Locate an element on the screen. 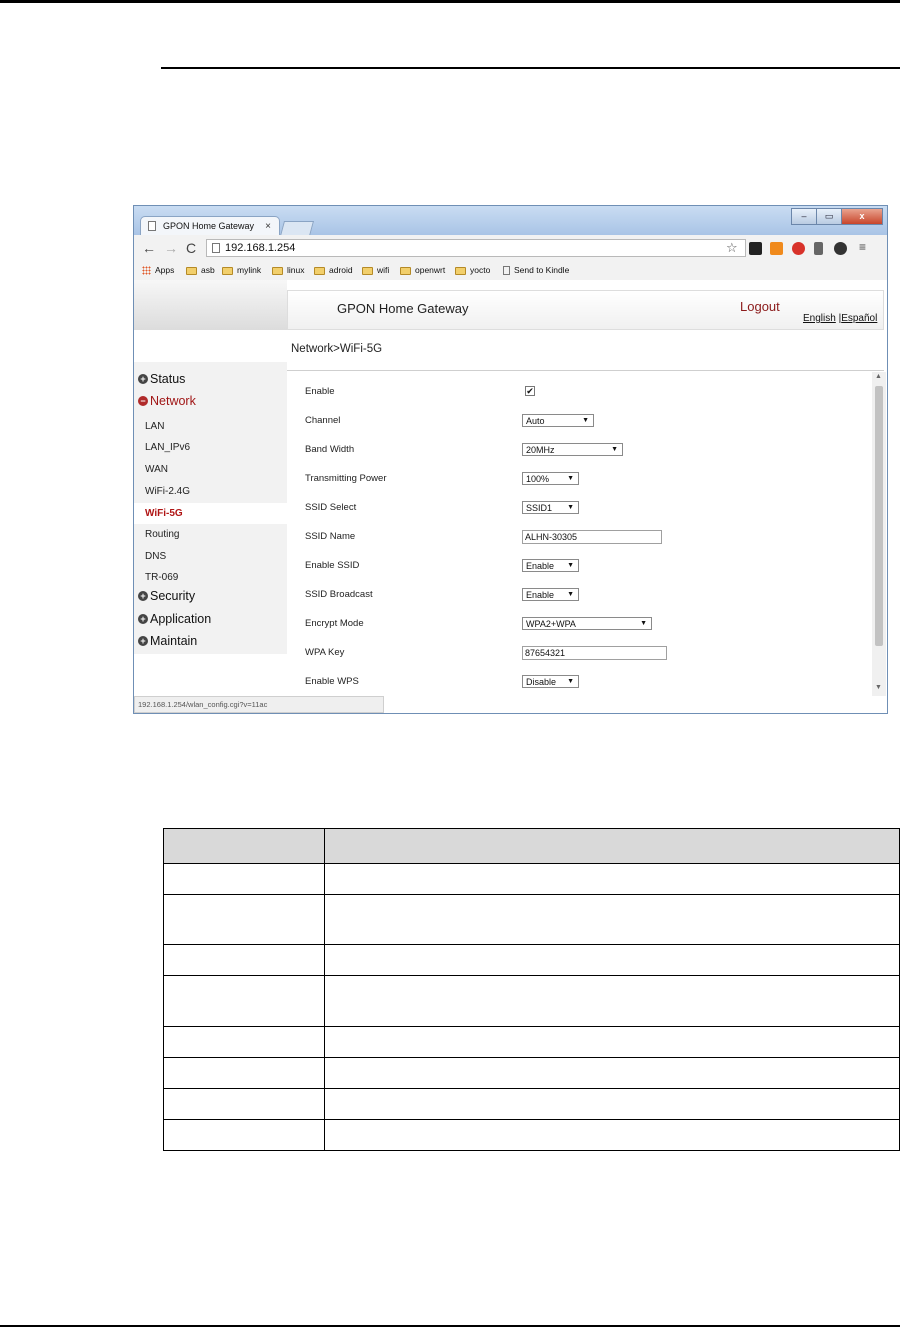 The width and height of the screenshot is (900, 1328). enable-checkbox: ✔ is located at coordinates (530, 391).